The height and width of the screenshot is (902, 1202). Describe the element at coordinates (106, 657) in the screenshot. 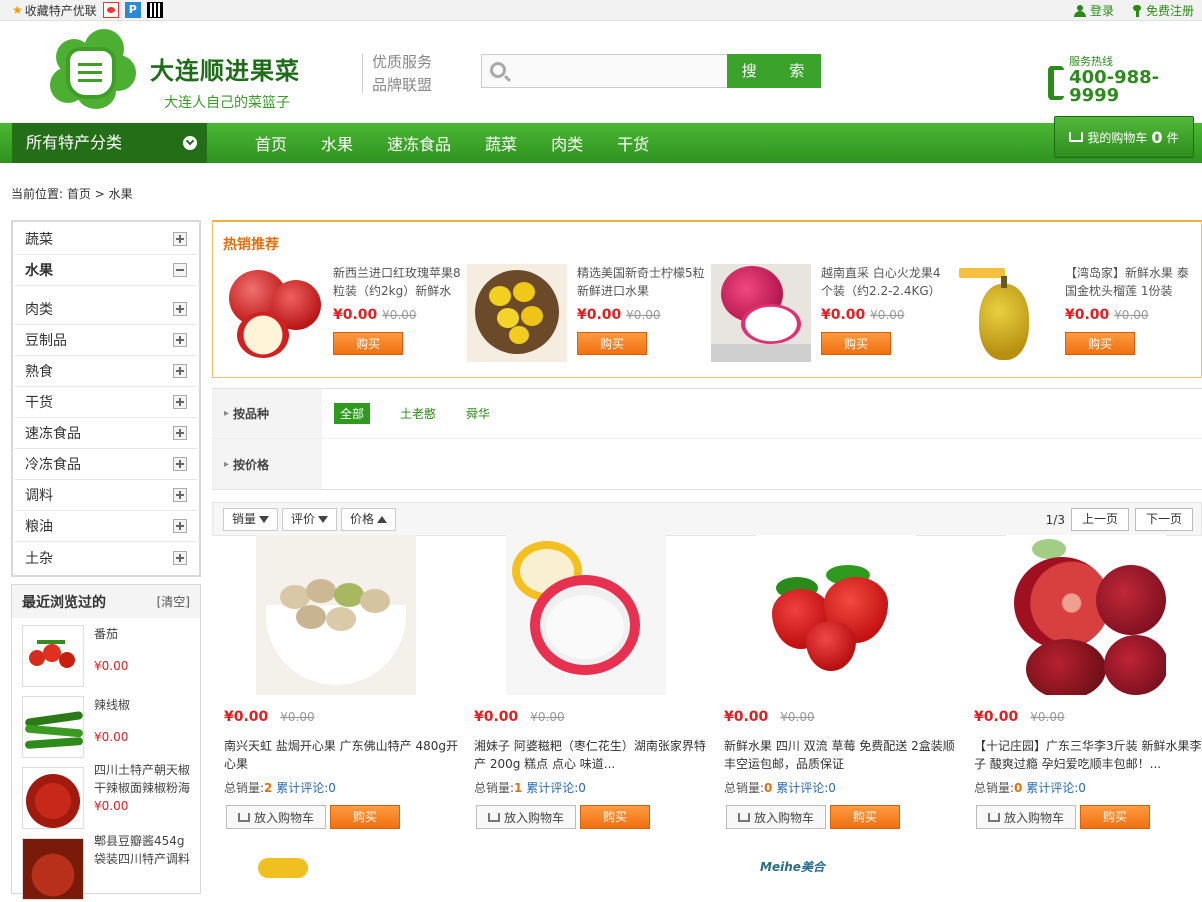

I see `recent-item: 番茄 ¥0.00` at that location.